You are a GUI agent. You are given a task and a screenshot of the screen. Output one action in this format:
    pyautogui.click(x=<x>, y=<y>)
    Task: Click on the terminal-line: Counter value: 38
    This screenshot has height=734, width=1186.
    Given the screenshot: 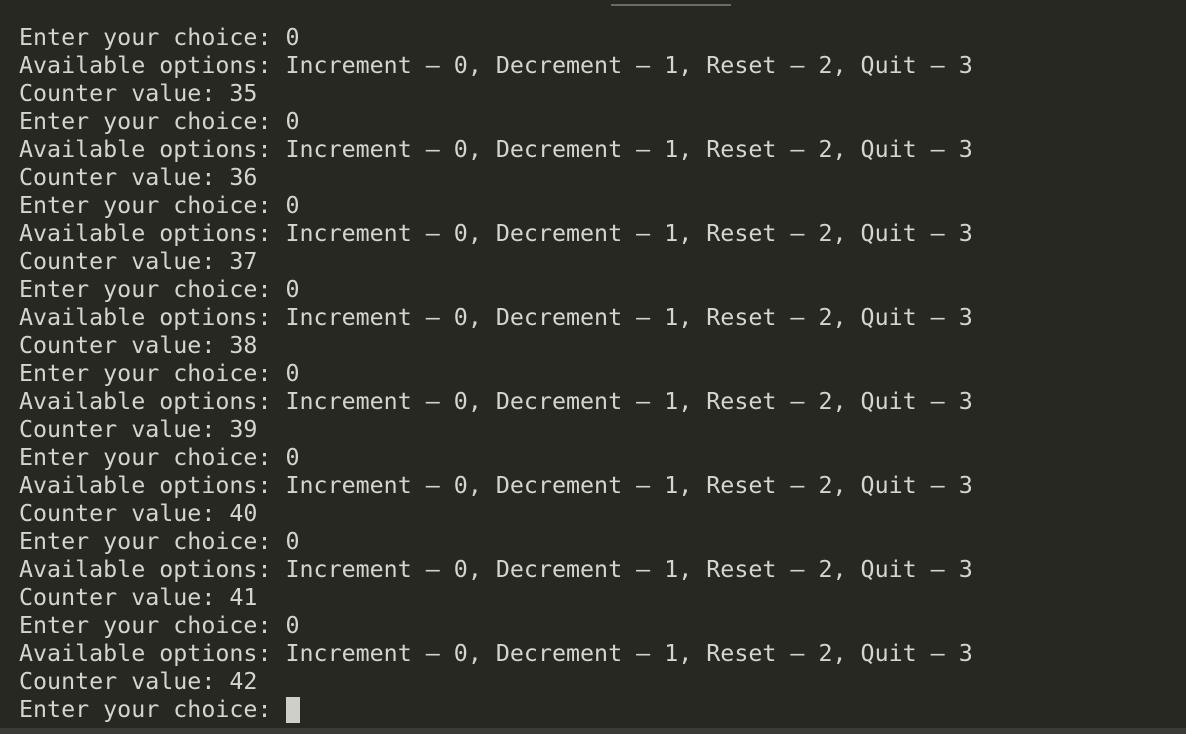 What is the action you would take?
    pyautogui.click(x=138, y=345)
    